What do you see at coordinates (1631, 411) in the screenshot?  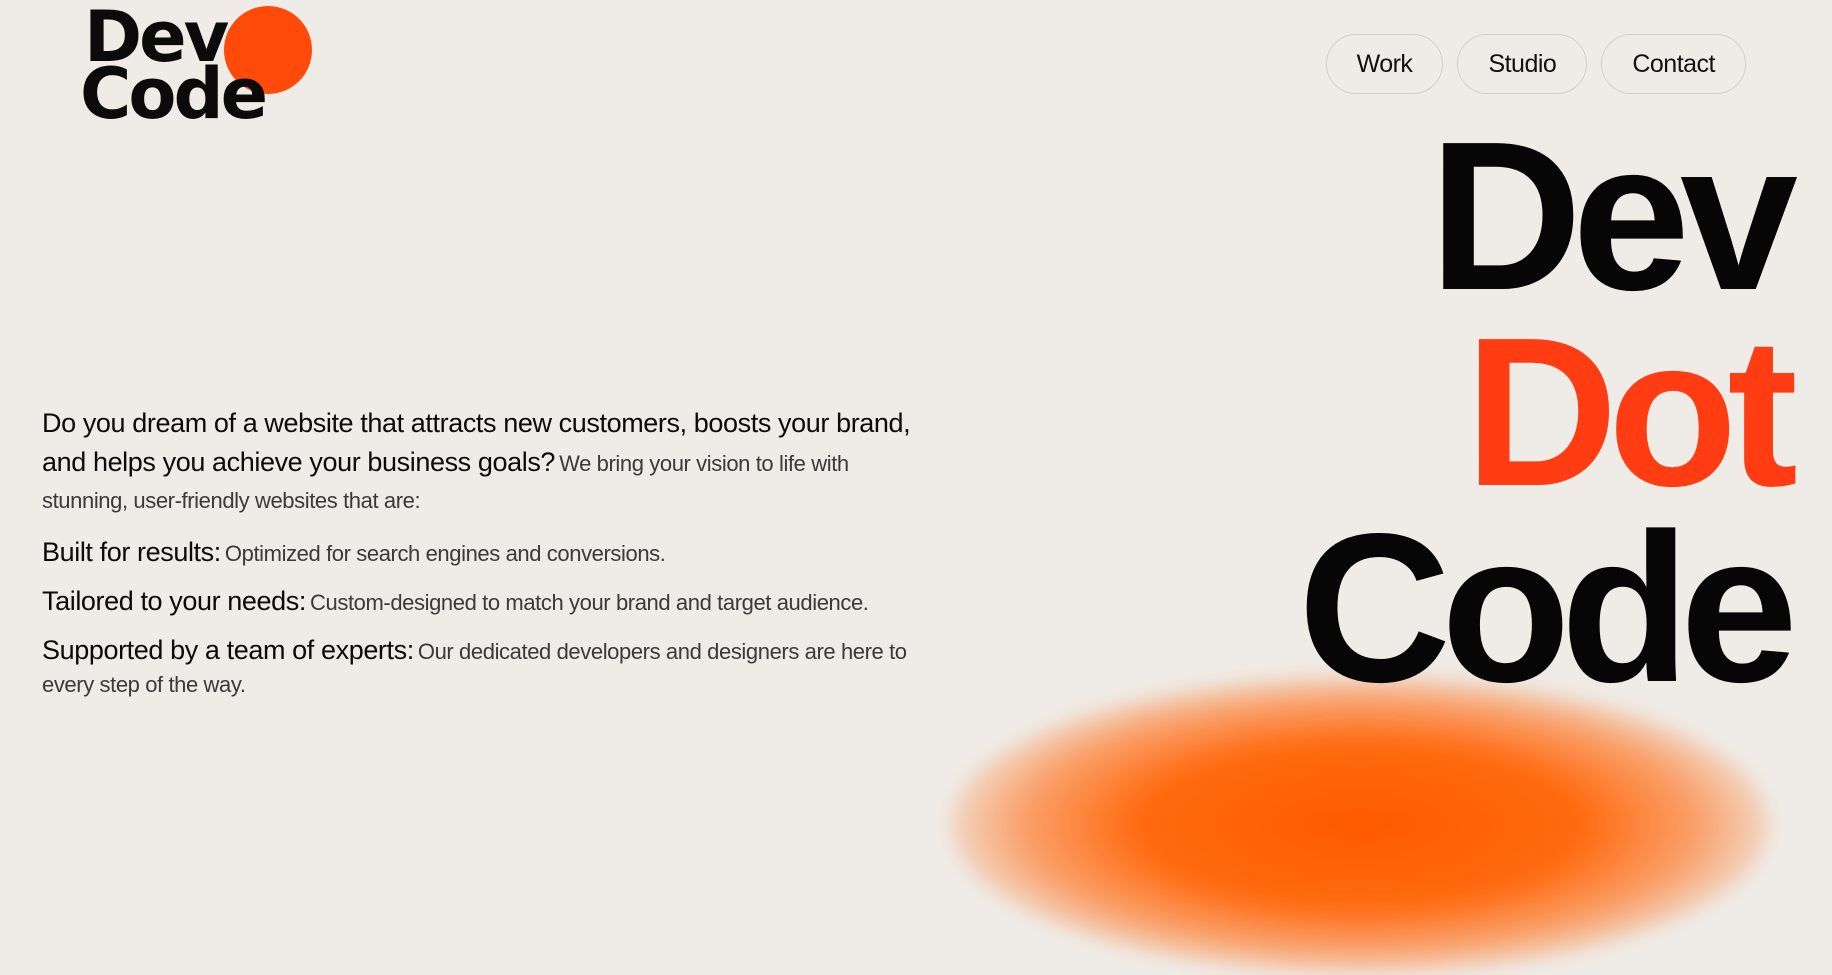 I see `hero-word-dot: Dot` at bounding box center [1631, 411].